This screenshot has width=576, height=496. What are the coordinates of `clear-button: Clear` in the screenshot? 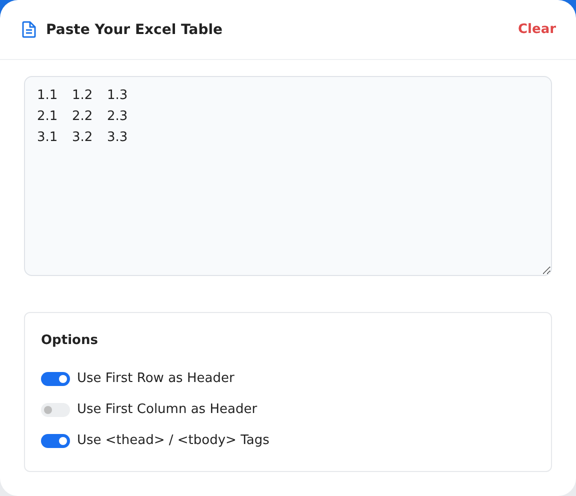 It's located at (537, 29).